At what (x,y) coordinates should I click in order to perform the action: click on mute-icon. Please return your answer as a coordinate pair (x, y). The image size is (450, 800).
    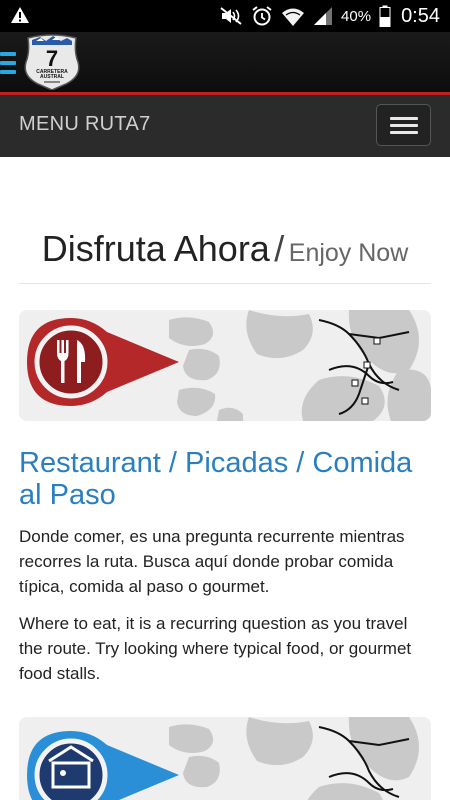
    Looking at the image, I should click on (231, 16).